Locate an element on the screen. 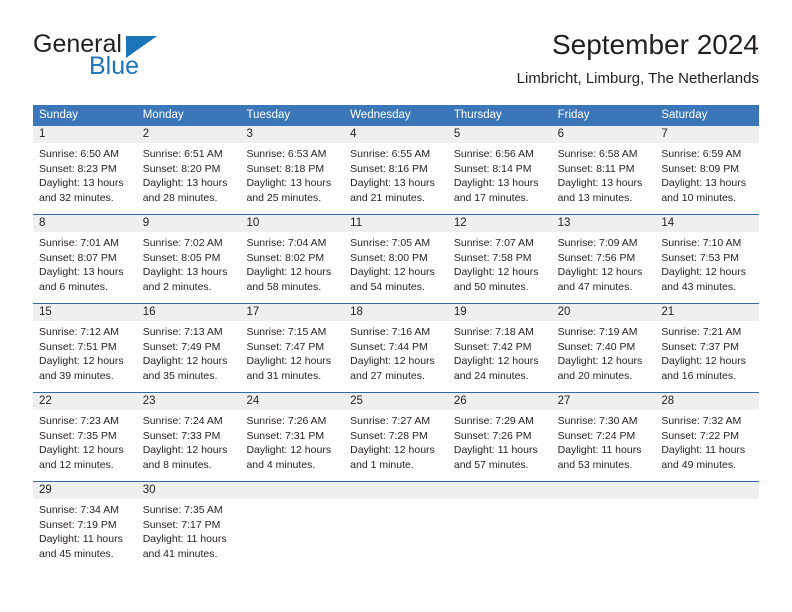  sunset-text: Sunset: 7:58 PM is located at coordinates (492, 257).